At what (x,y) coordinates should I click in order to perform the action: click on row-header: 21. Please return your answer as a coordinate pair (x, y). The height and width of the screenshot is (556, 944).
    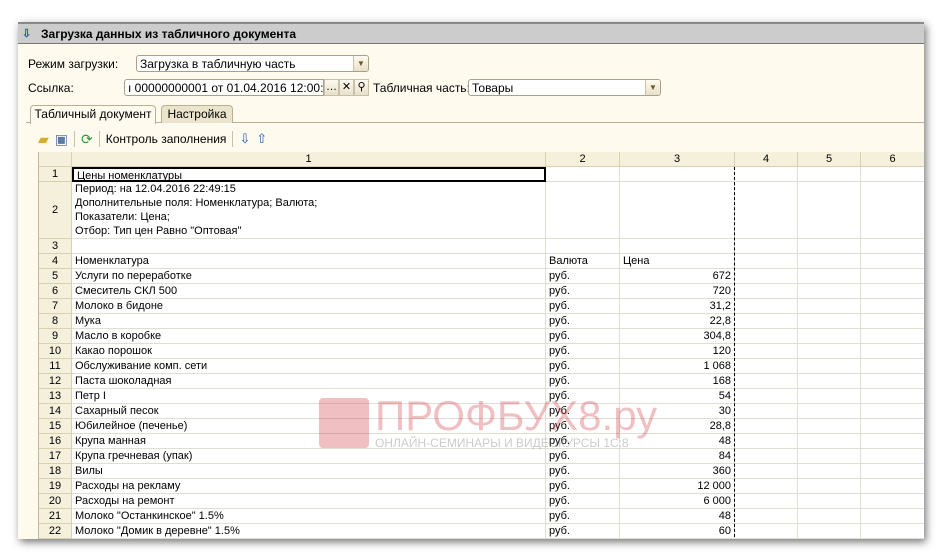
    Looking at the image, I should click on (55, 516).